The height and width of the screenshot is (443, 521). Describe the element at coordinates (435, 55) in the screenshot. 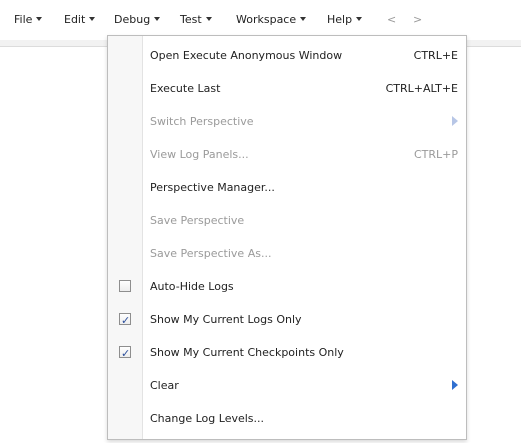

I see `menu-item-shortcut: CTRL+E` at that location.